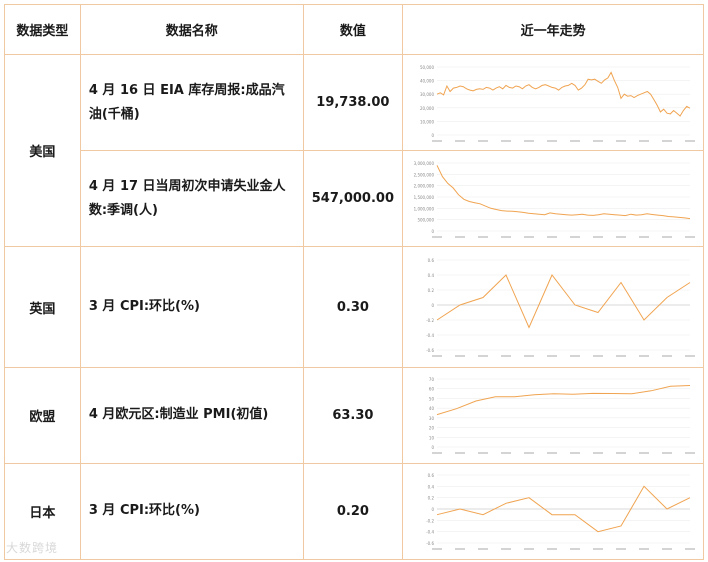 The height and width of the screenshot is (562, 708). I want to click on tick-label: 0.2, so click(430, 290).